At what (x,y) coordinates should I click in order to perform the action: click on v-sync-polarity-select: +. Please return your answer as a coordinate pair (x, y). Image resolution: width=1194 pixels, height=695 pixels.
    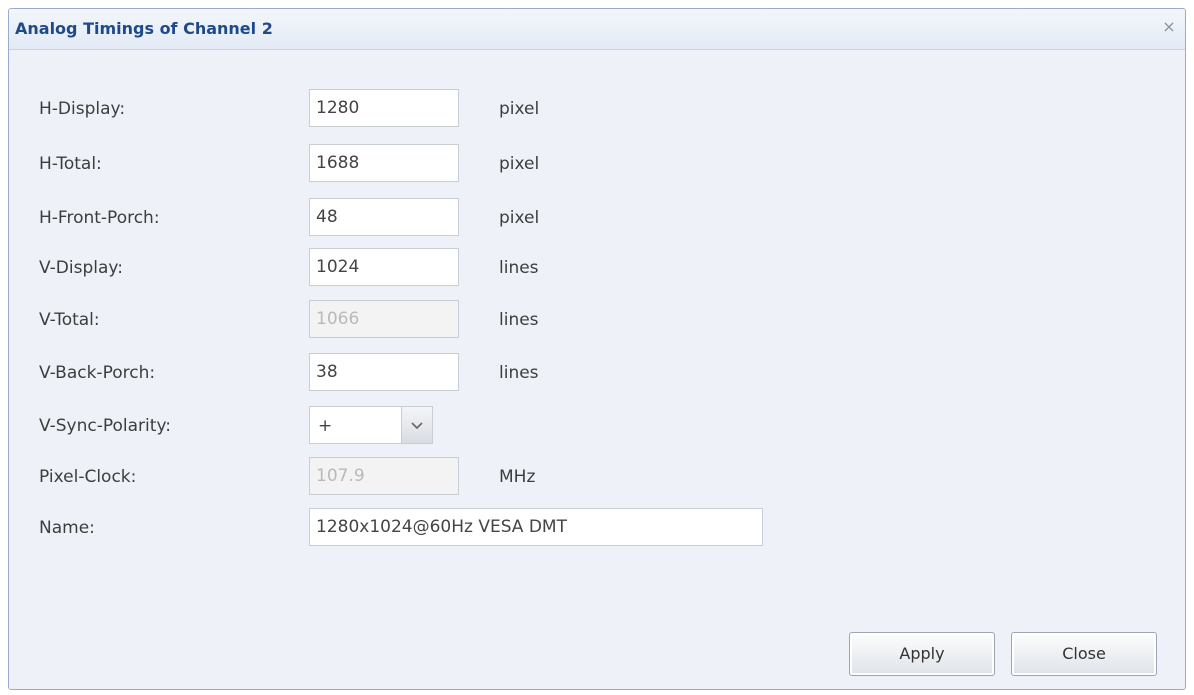
    Looking at the image, I should click on (371, 425).